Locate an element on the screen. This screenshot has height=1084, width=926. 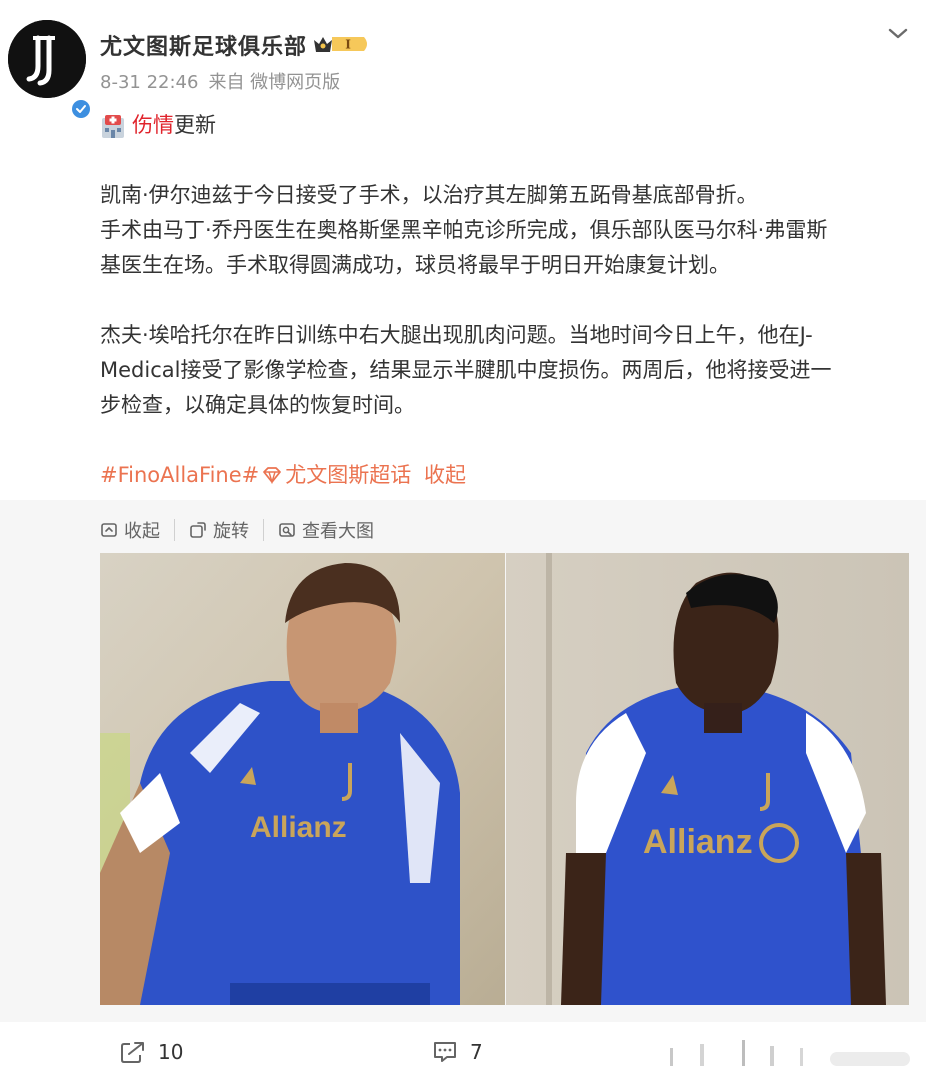
like-area is located at coordinates (791, 1056).